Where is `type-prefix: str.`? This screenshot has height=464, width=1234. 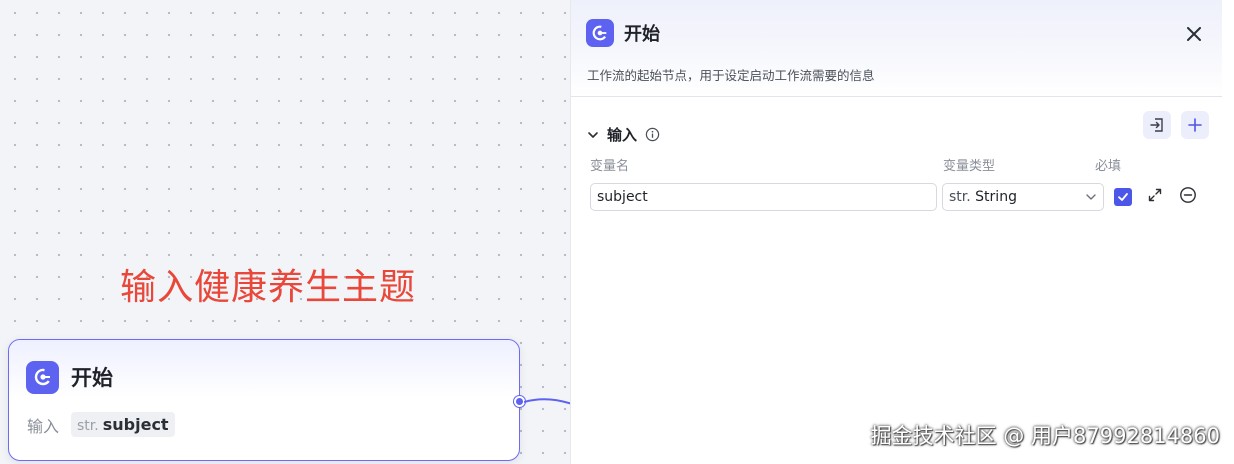
type-prefix: str. is located at coordinates (960, 197).